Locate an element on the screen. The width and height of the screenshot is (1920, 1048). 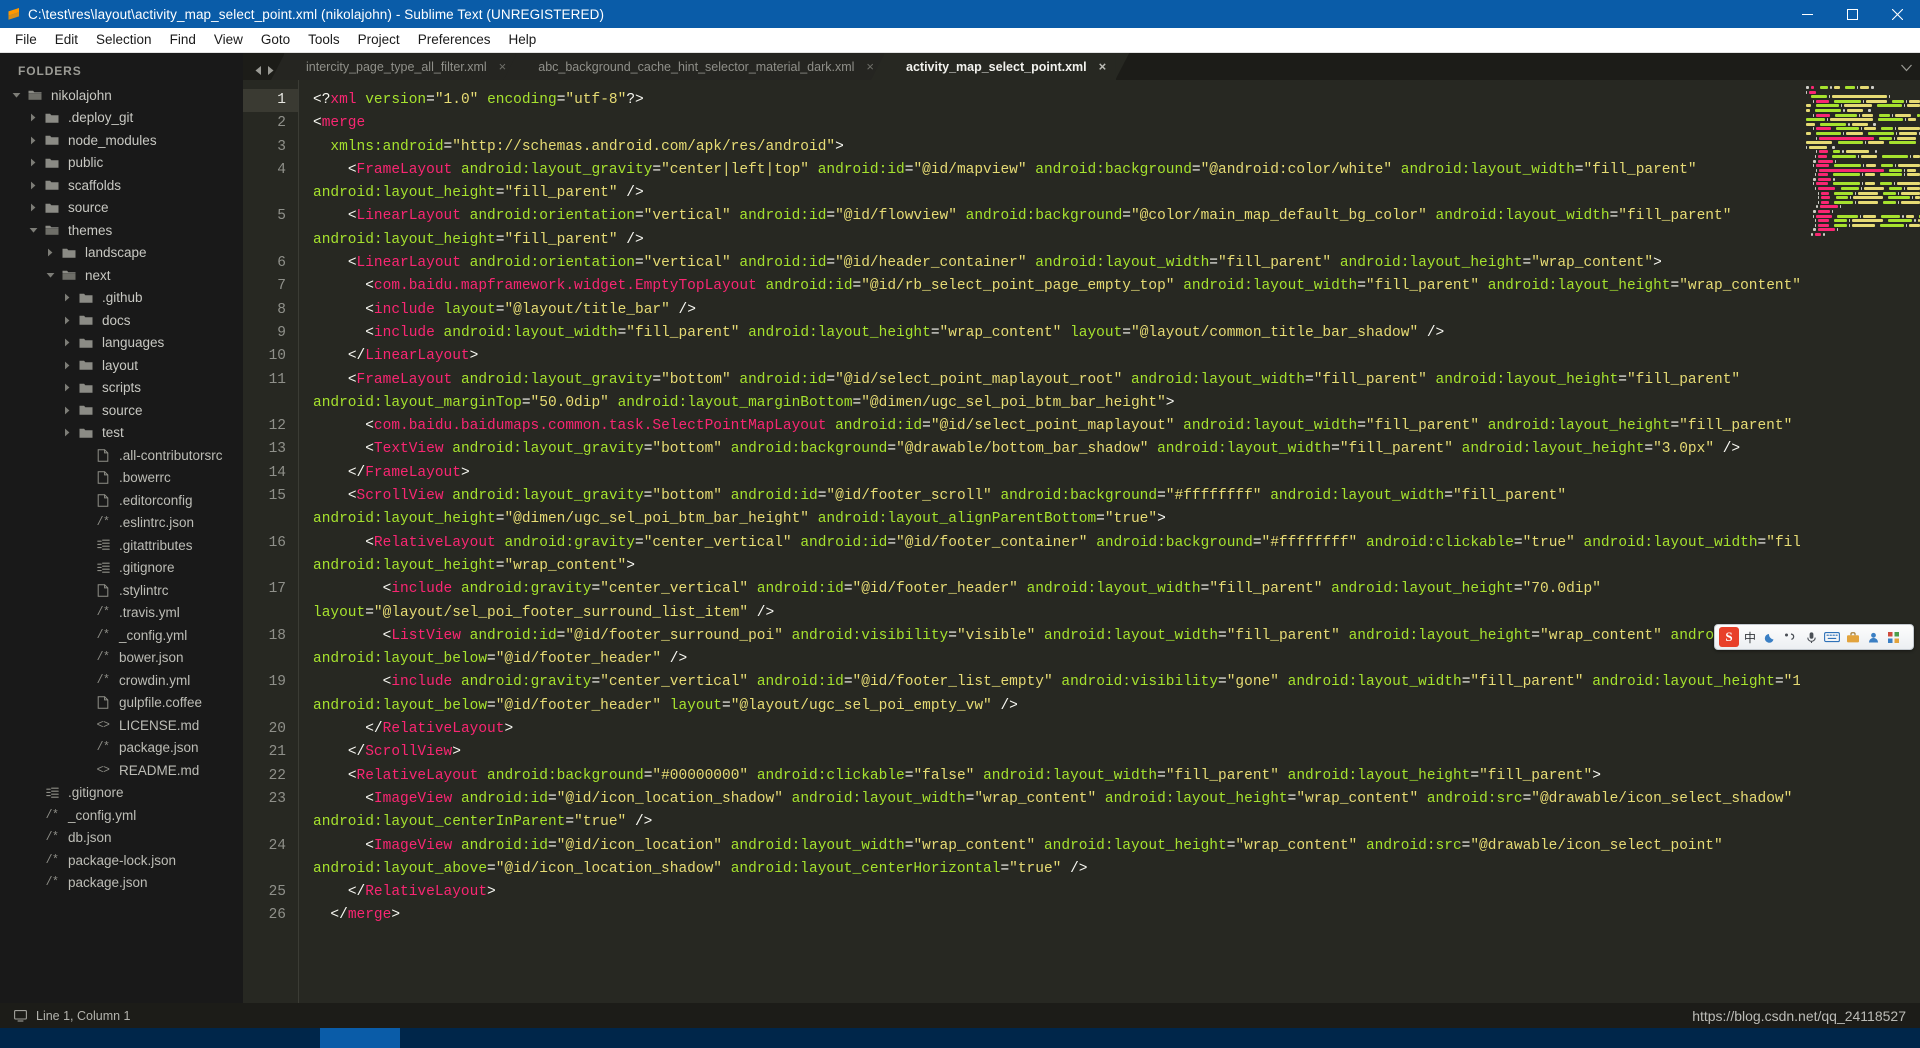
menu-item-edit: Edit is located at coordinates (66, 40).